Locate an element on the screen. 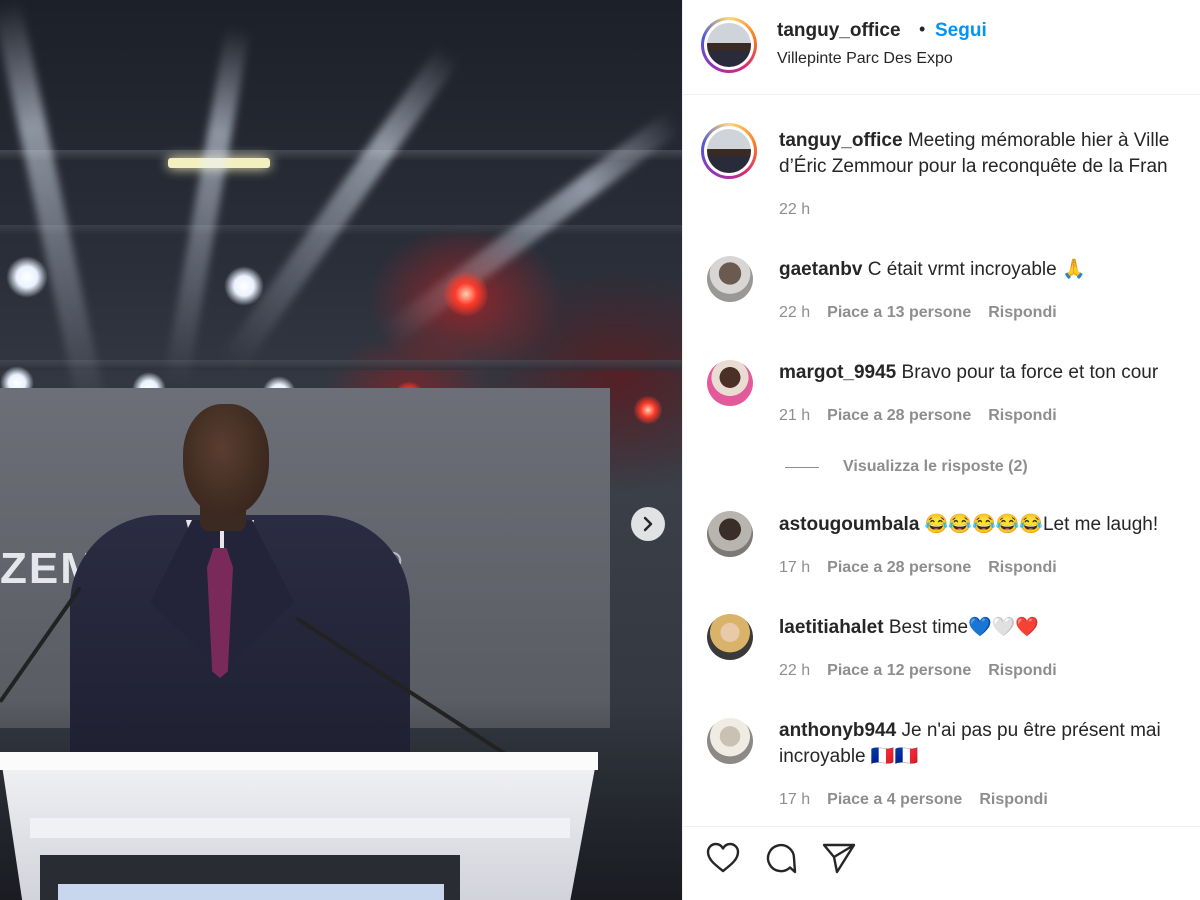  view-replies-button: Visualizza le risposte (2) is located at coordinates (906, 467).